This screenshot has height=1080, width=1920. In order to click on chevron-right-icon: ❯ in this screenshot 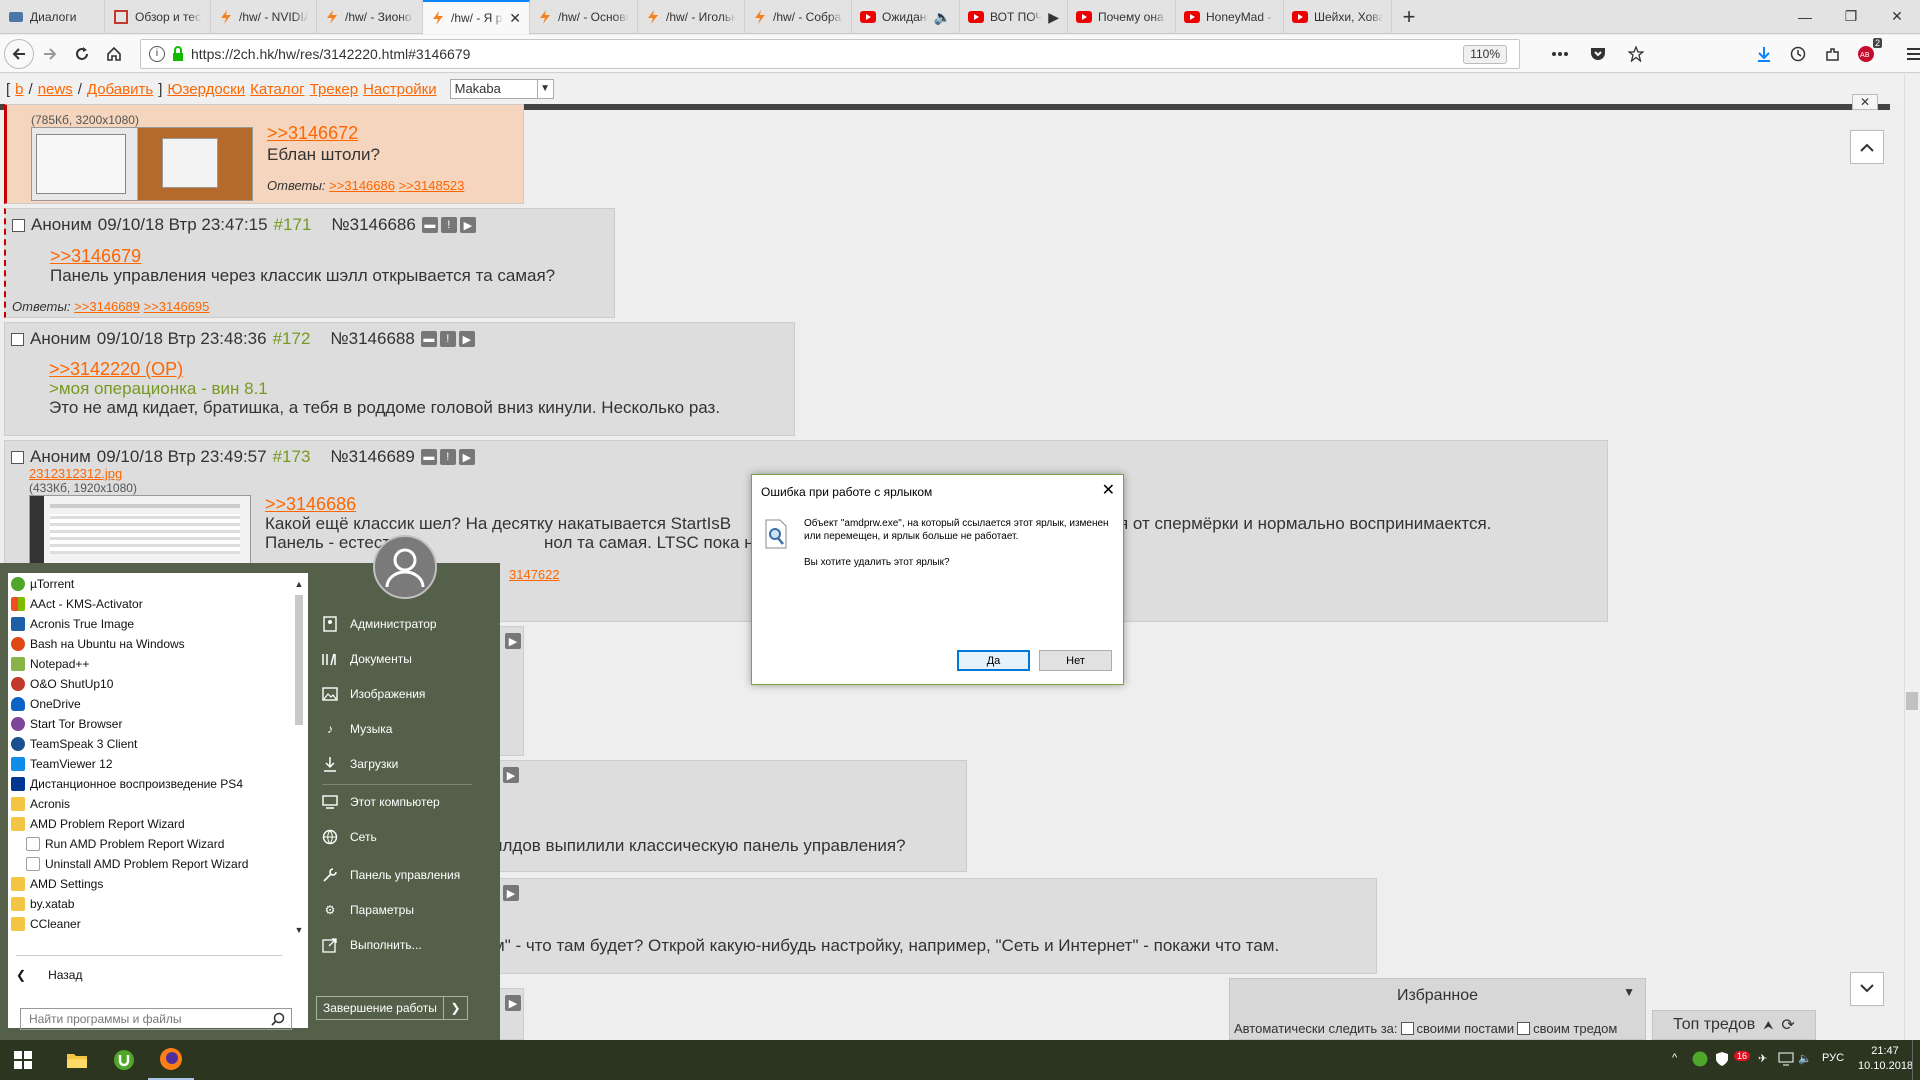, I will do `click(455, 1008)`.